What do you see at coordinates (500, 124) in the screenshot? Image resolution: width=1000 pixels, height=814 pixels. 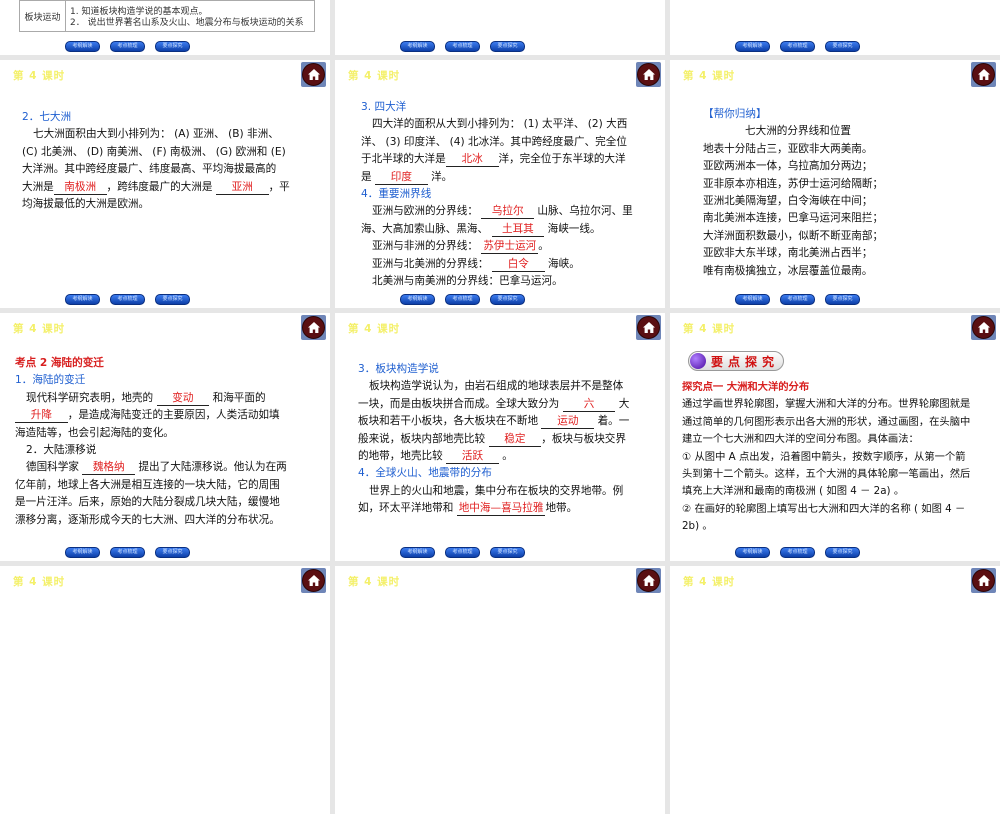 I see `text-segment: 四大洋的面积从大到小排列为： (1) 太平洋、 (2) 大西` at bounding box center [500, 124].